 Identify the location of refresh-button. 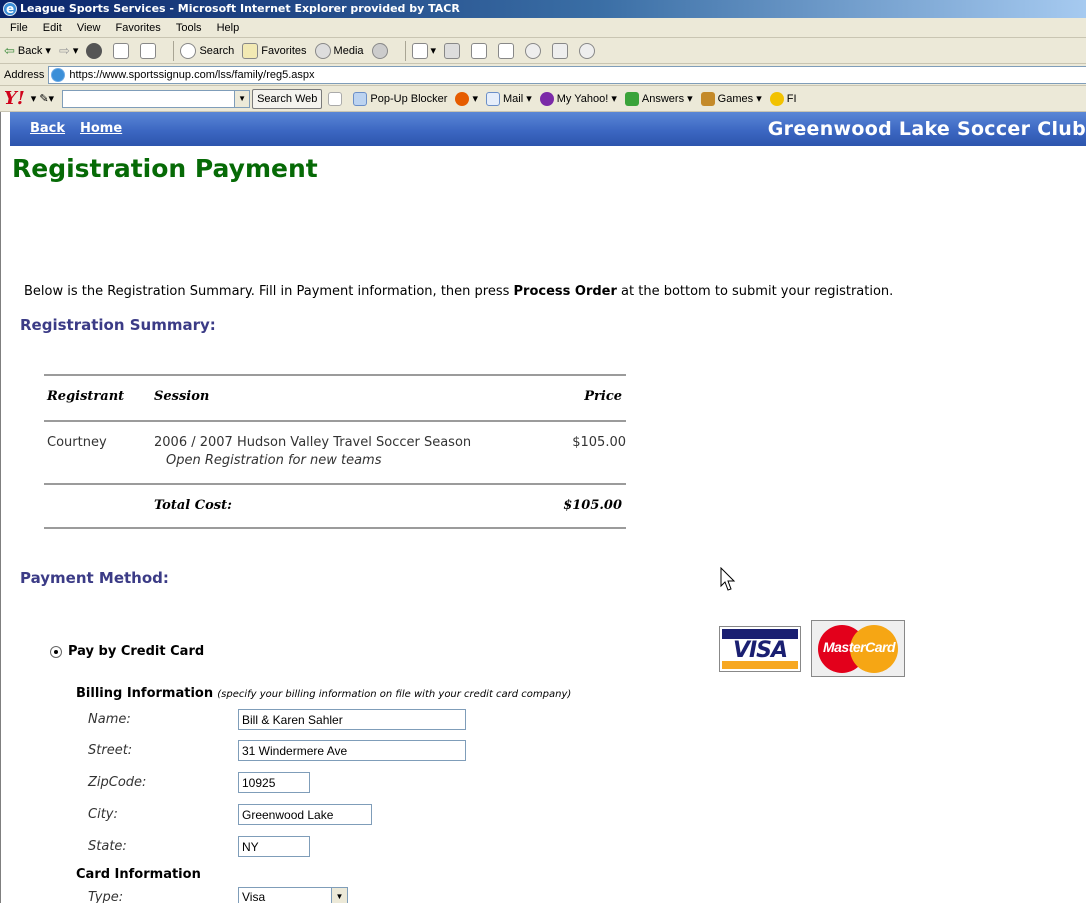
(122, 50).